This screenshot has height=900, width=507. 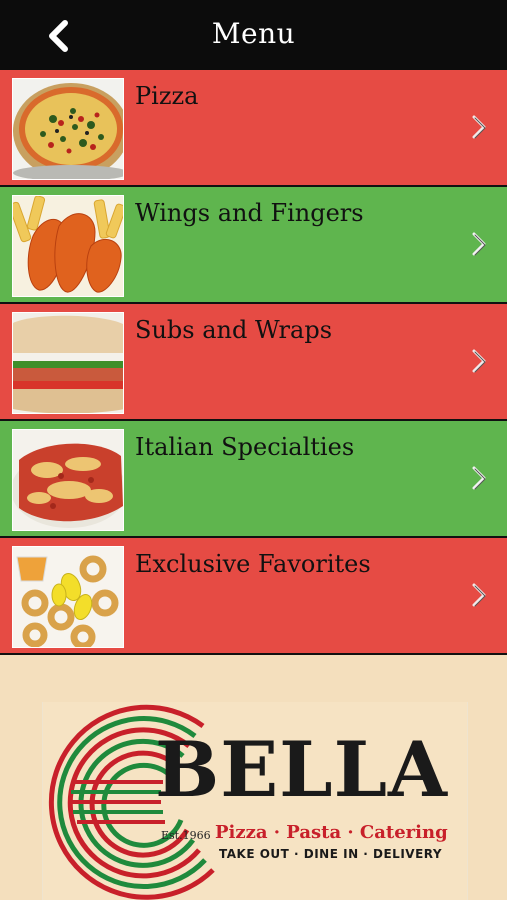 What do you see at coordinates (249, 213) in the screenshot?
I see `menu-item-label: Wings and Fingers` at bounding box center [249, 213].